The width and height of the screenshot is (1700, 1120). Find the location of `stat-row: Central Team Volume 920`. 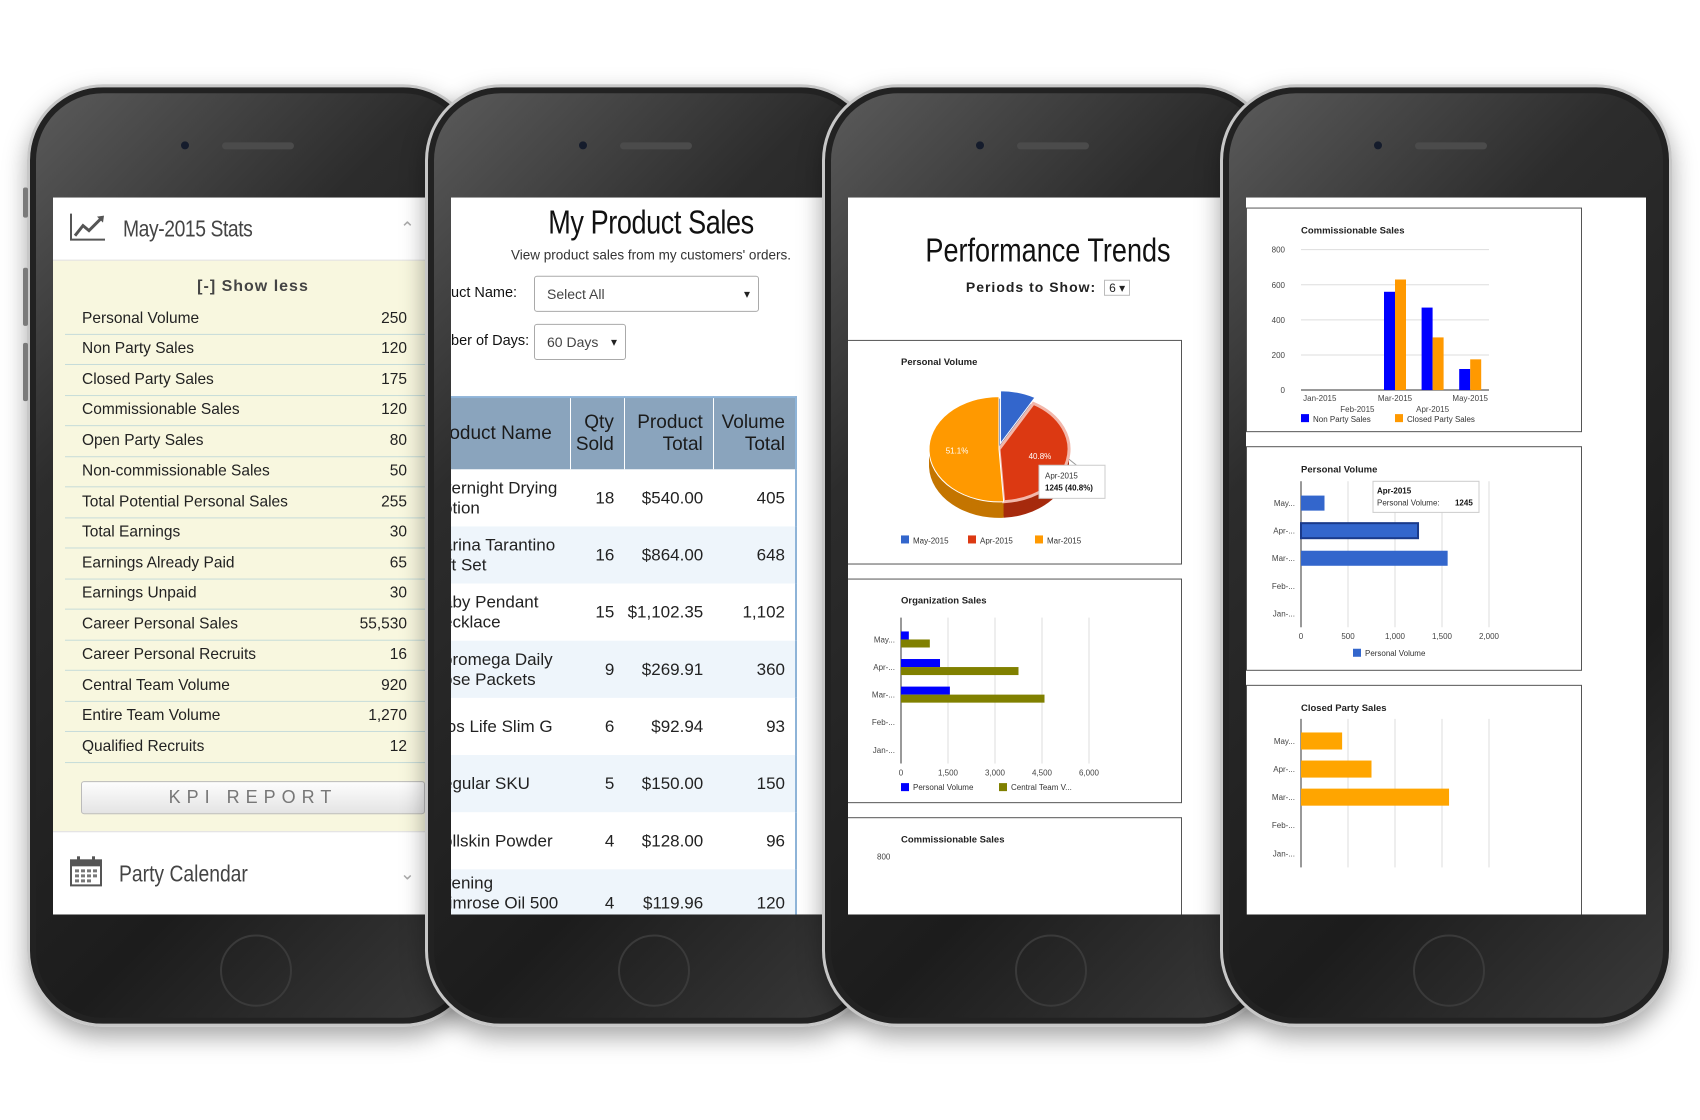

stat-row: Central Team Volume 920 is located at coordinates (253, 686).